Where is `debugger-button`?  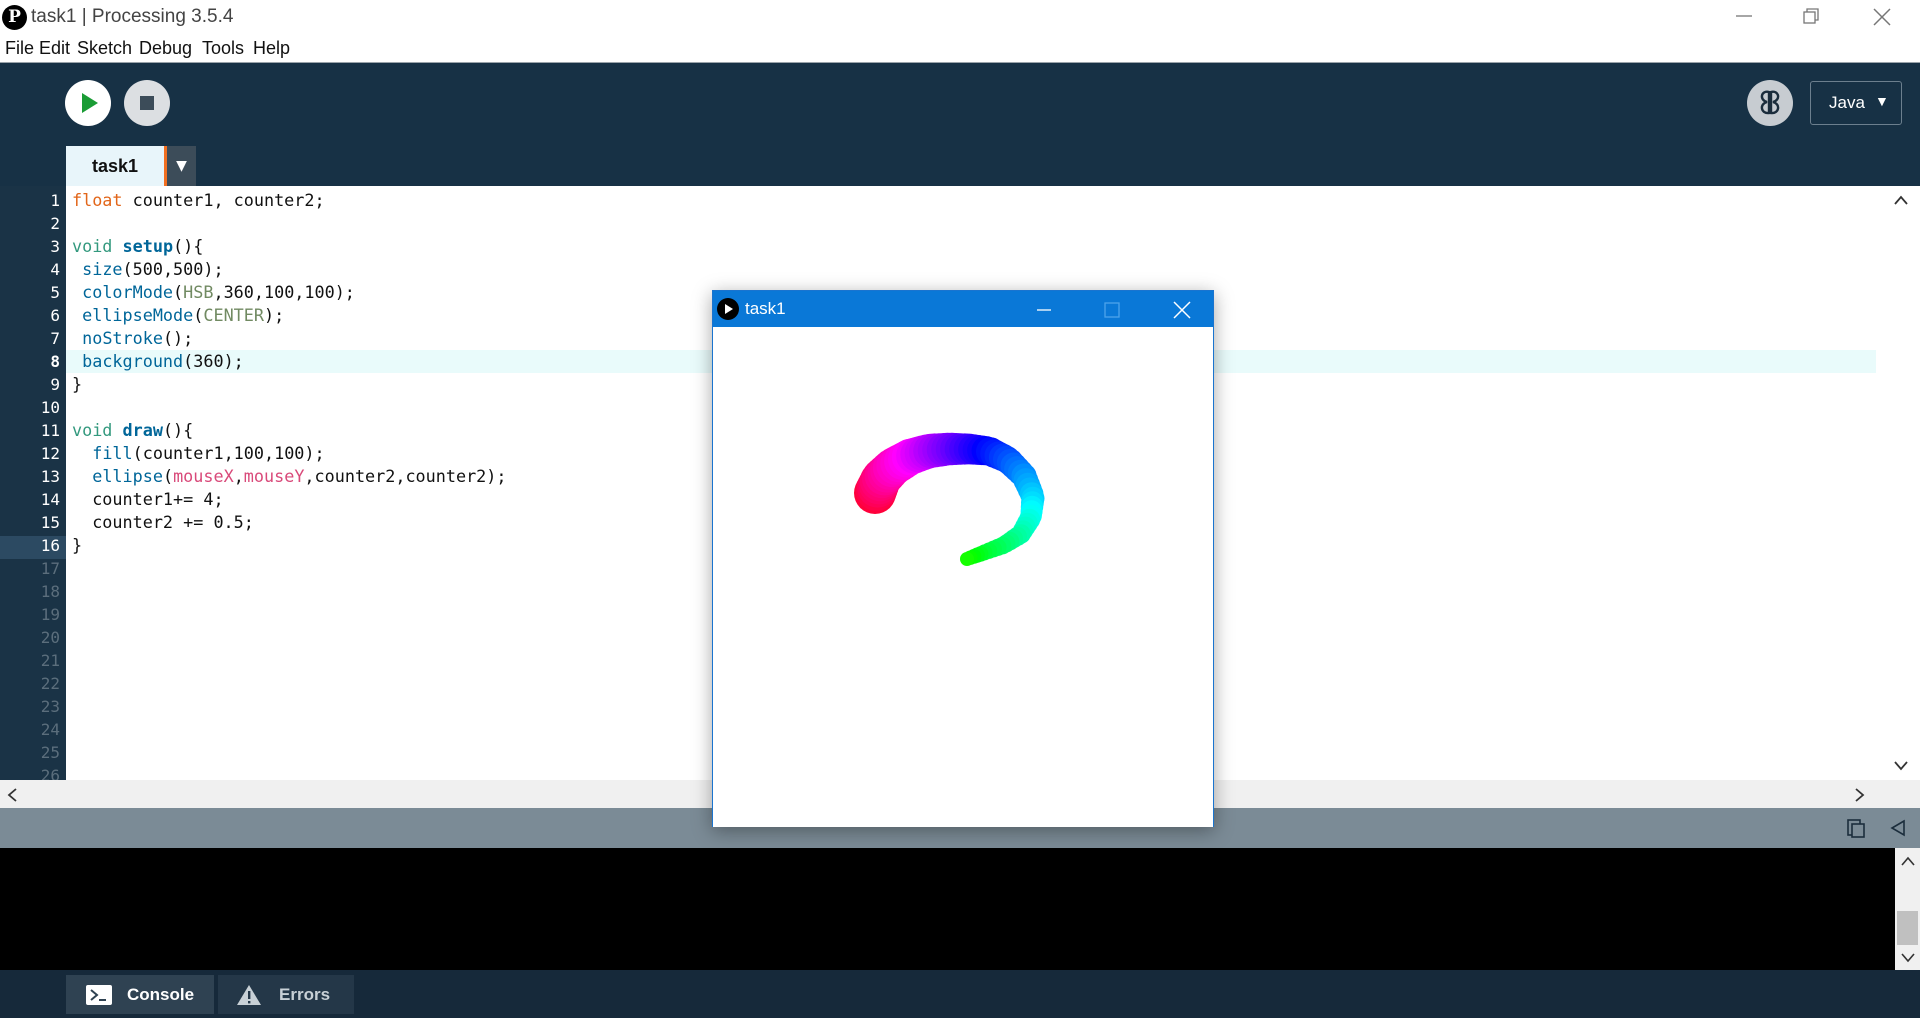 debugger-button is located at coordinates (1770, 103).